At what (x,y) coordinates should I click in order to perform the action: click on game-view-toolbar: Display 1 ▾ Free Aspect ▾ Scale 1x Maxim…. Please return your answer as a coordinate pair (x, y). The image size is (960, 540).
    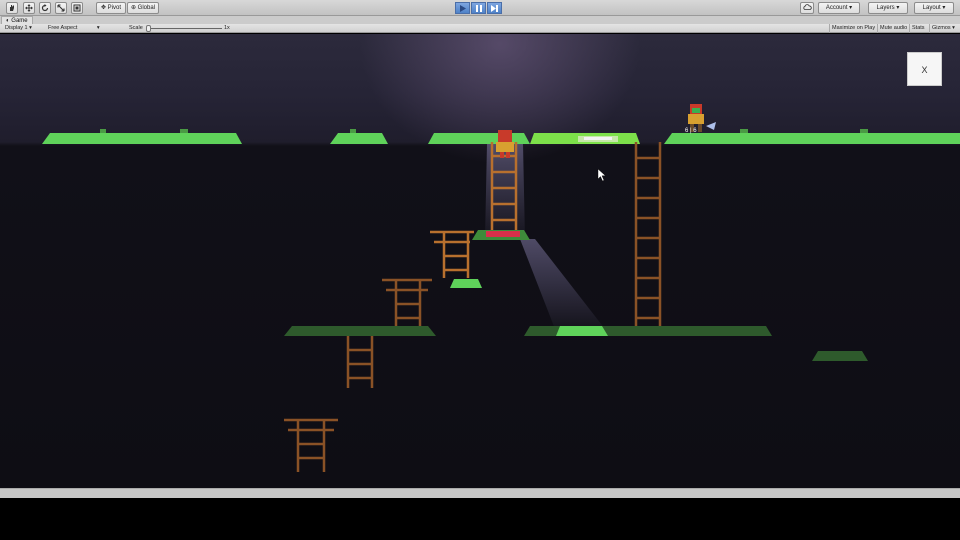
    Looking at the image, I should click on (480, 28).